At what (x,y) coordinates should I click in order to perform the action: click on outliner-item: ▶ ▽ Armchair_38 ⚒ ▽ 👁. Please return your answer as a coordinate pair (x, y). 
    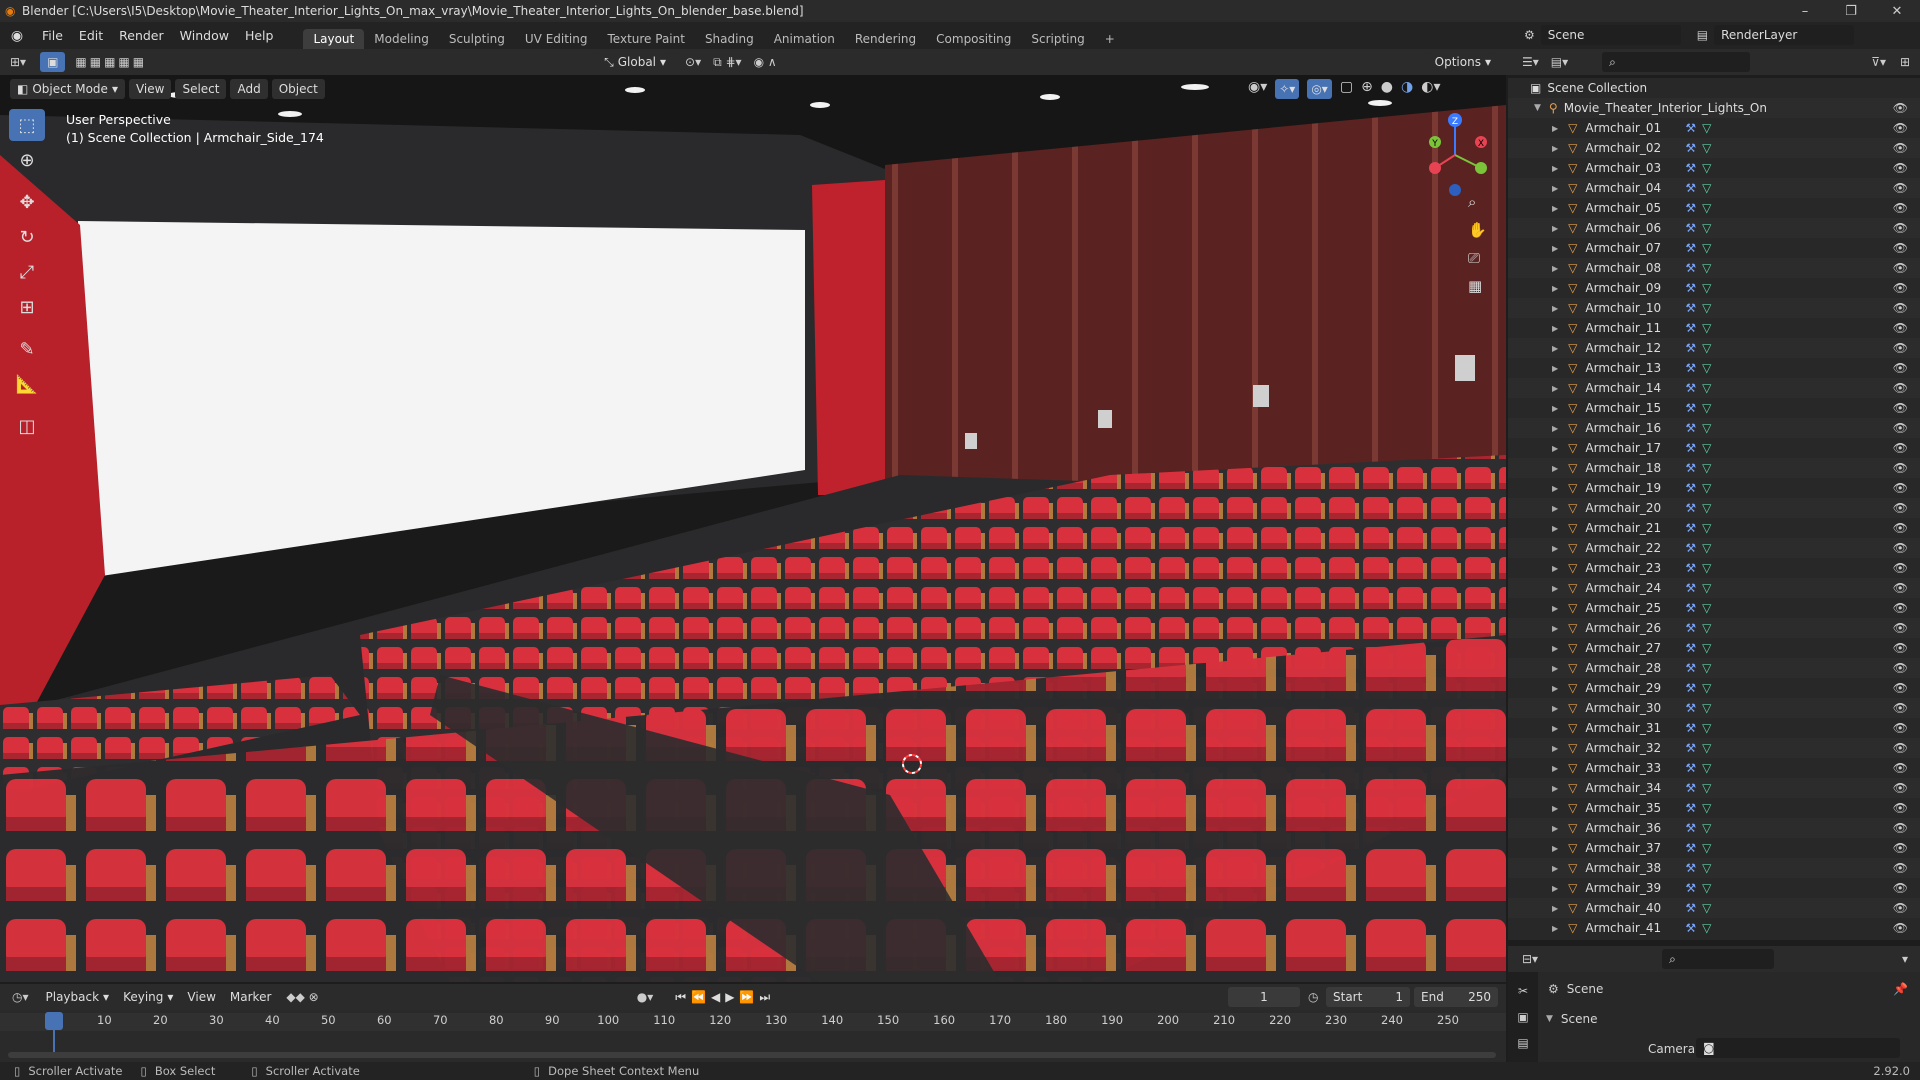
    Looking at the image, I should click on (1714, 868).